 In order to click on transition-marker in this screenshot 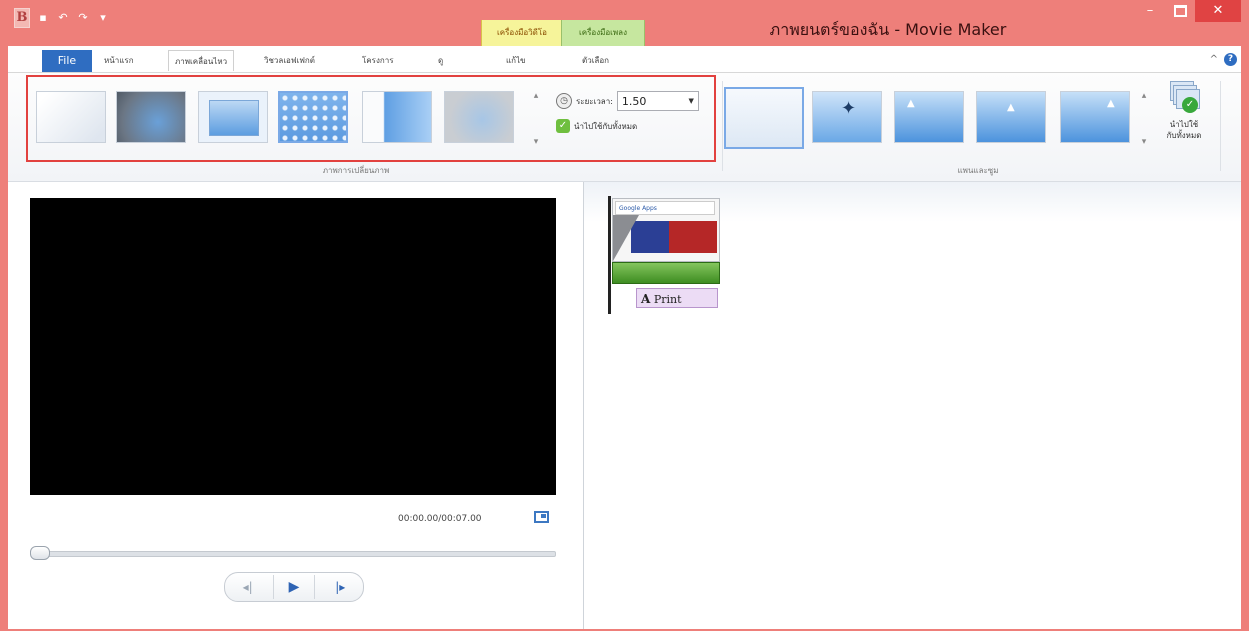, I will do `click(609, 255)`.